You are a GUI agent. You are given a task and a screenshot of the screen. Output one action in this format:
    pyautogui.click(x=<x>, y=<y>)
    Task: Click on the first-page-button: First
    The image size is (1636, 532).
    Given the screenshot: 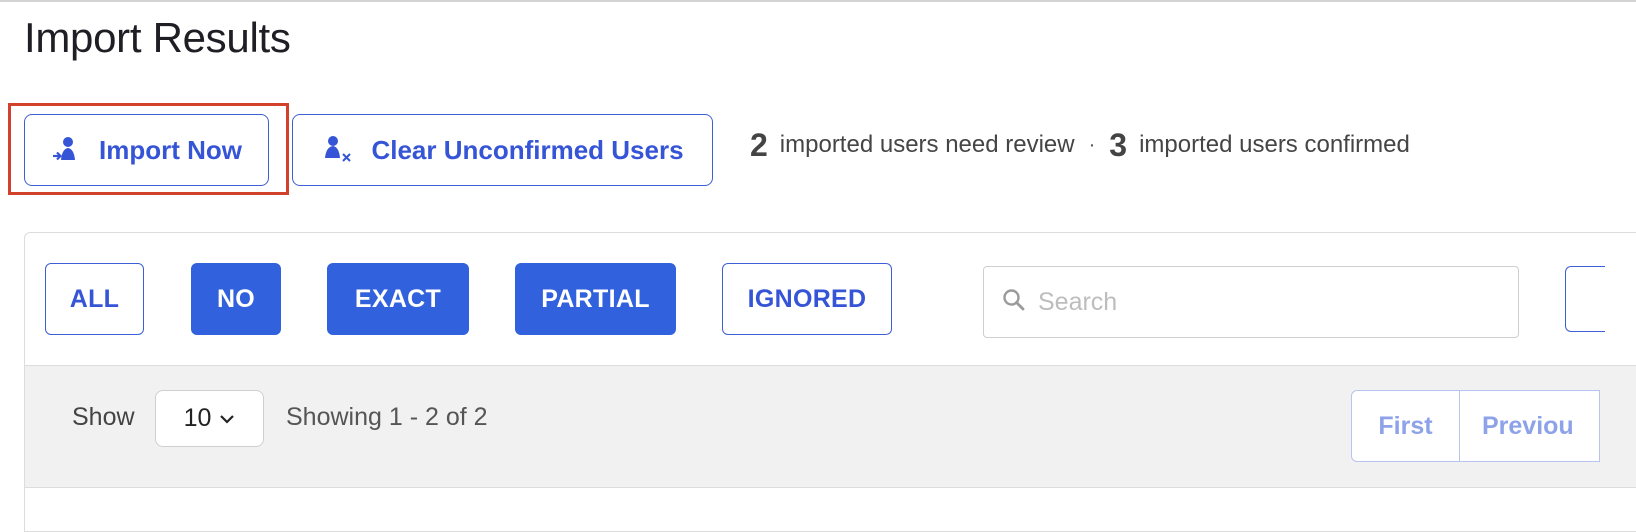 What is the action you would take?
    pyautogui.click(x=1405, y=426)
    